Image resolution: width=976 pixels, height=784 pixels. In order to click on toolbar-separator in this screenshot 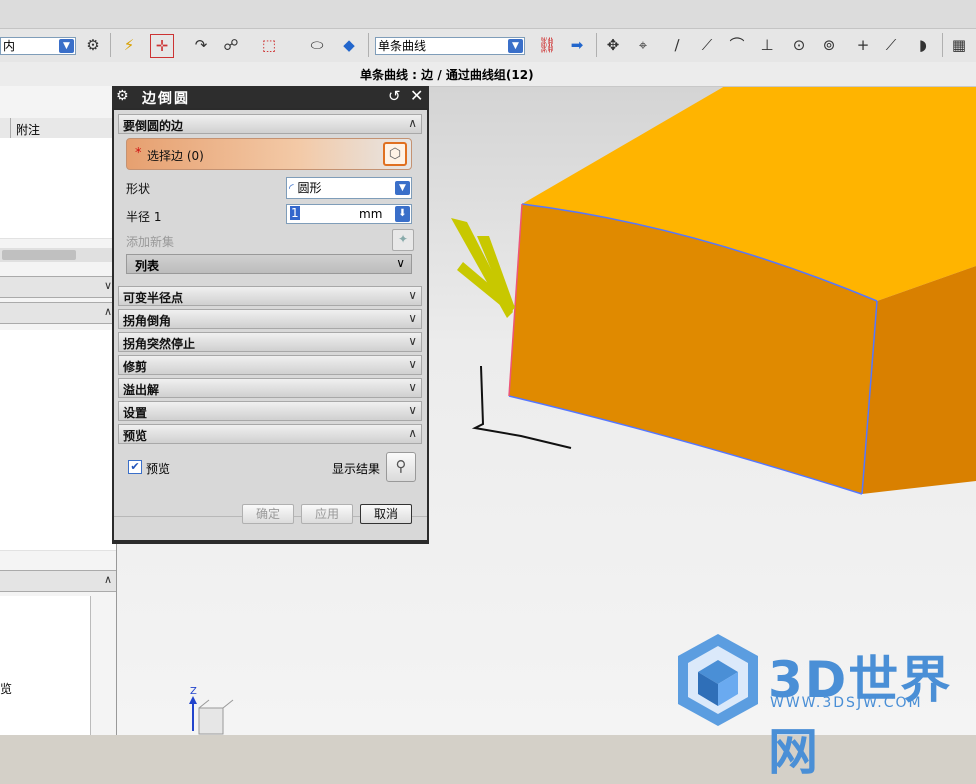, I will do `click(596, 45)`.